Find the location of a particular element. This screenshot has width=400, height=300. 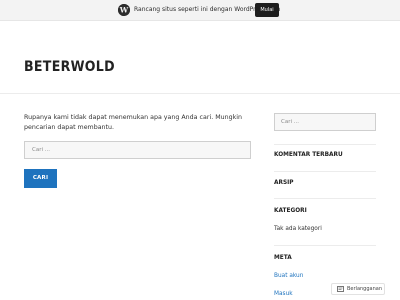

wordpress-logo-icon: W is located at coordinates (124, 10).